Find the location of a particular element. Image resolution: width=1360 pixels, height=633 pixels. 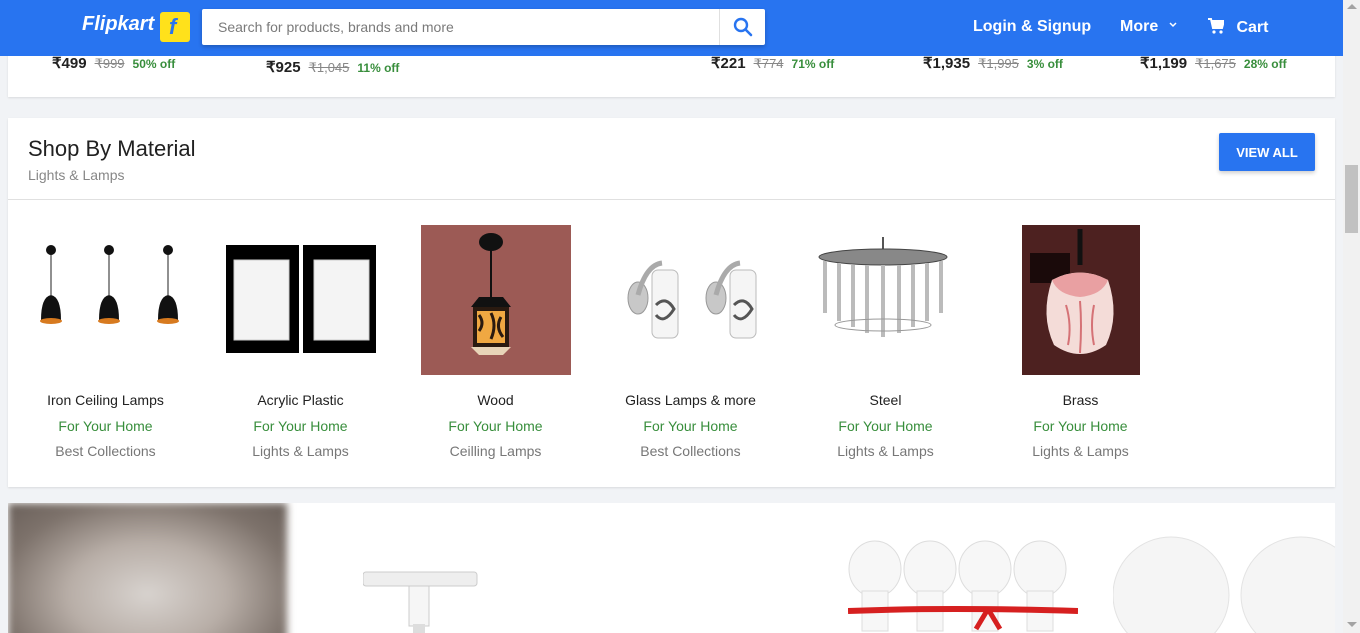

original-price: ₹1,995 is located at coordinates (998, 63).